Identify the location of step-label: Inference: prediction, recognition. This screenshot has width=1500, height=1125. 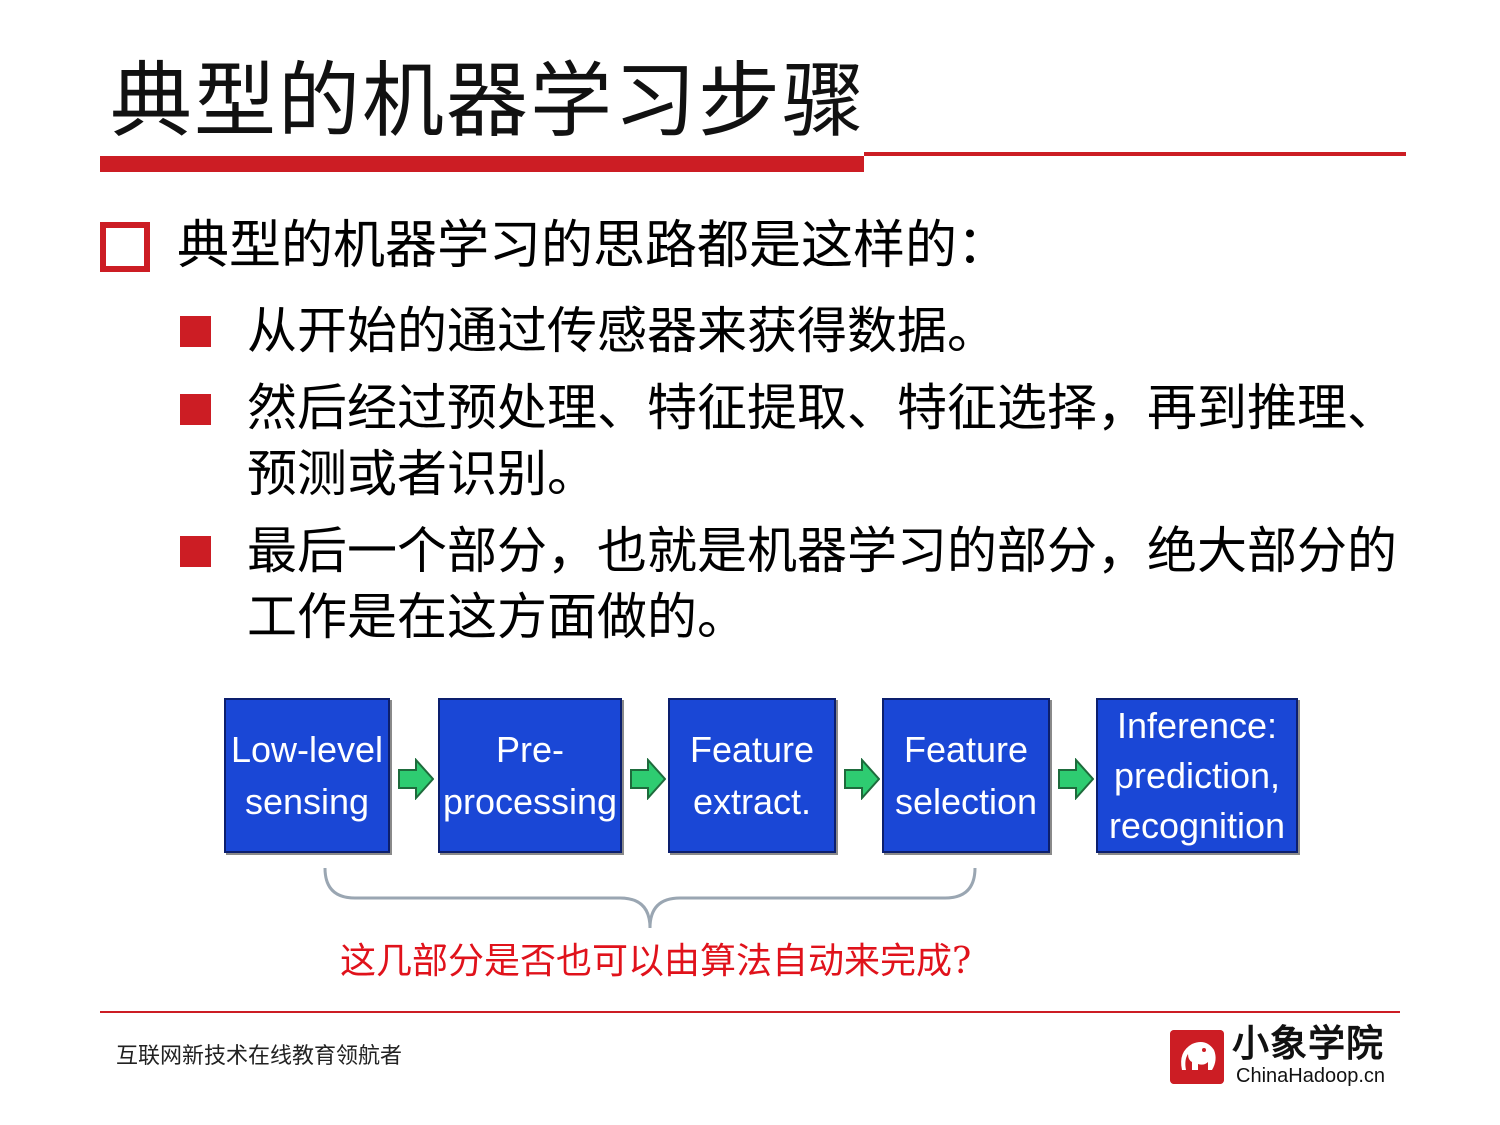
(1197, 775).